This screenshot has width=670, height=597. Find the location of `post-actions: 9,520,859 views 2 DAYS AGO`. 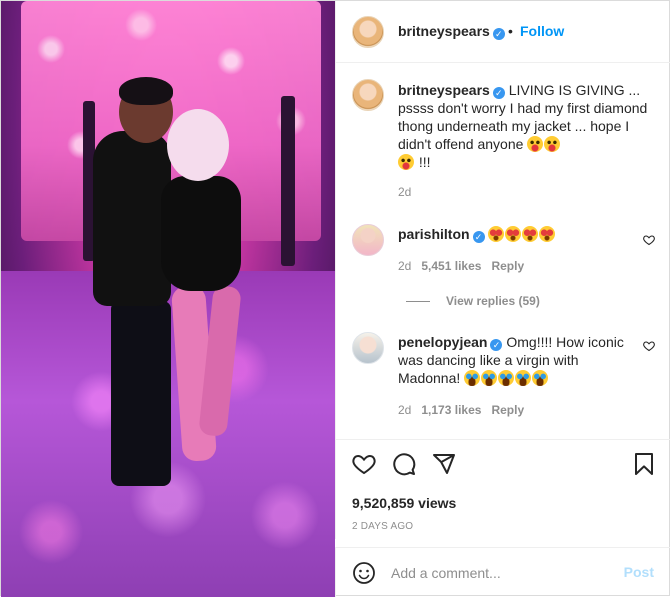

post-actions: 9,520,859 views 2 DAYS AGO is located at coordinates (502, 489).